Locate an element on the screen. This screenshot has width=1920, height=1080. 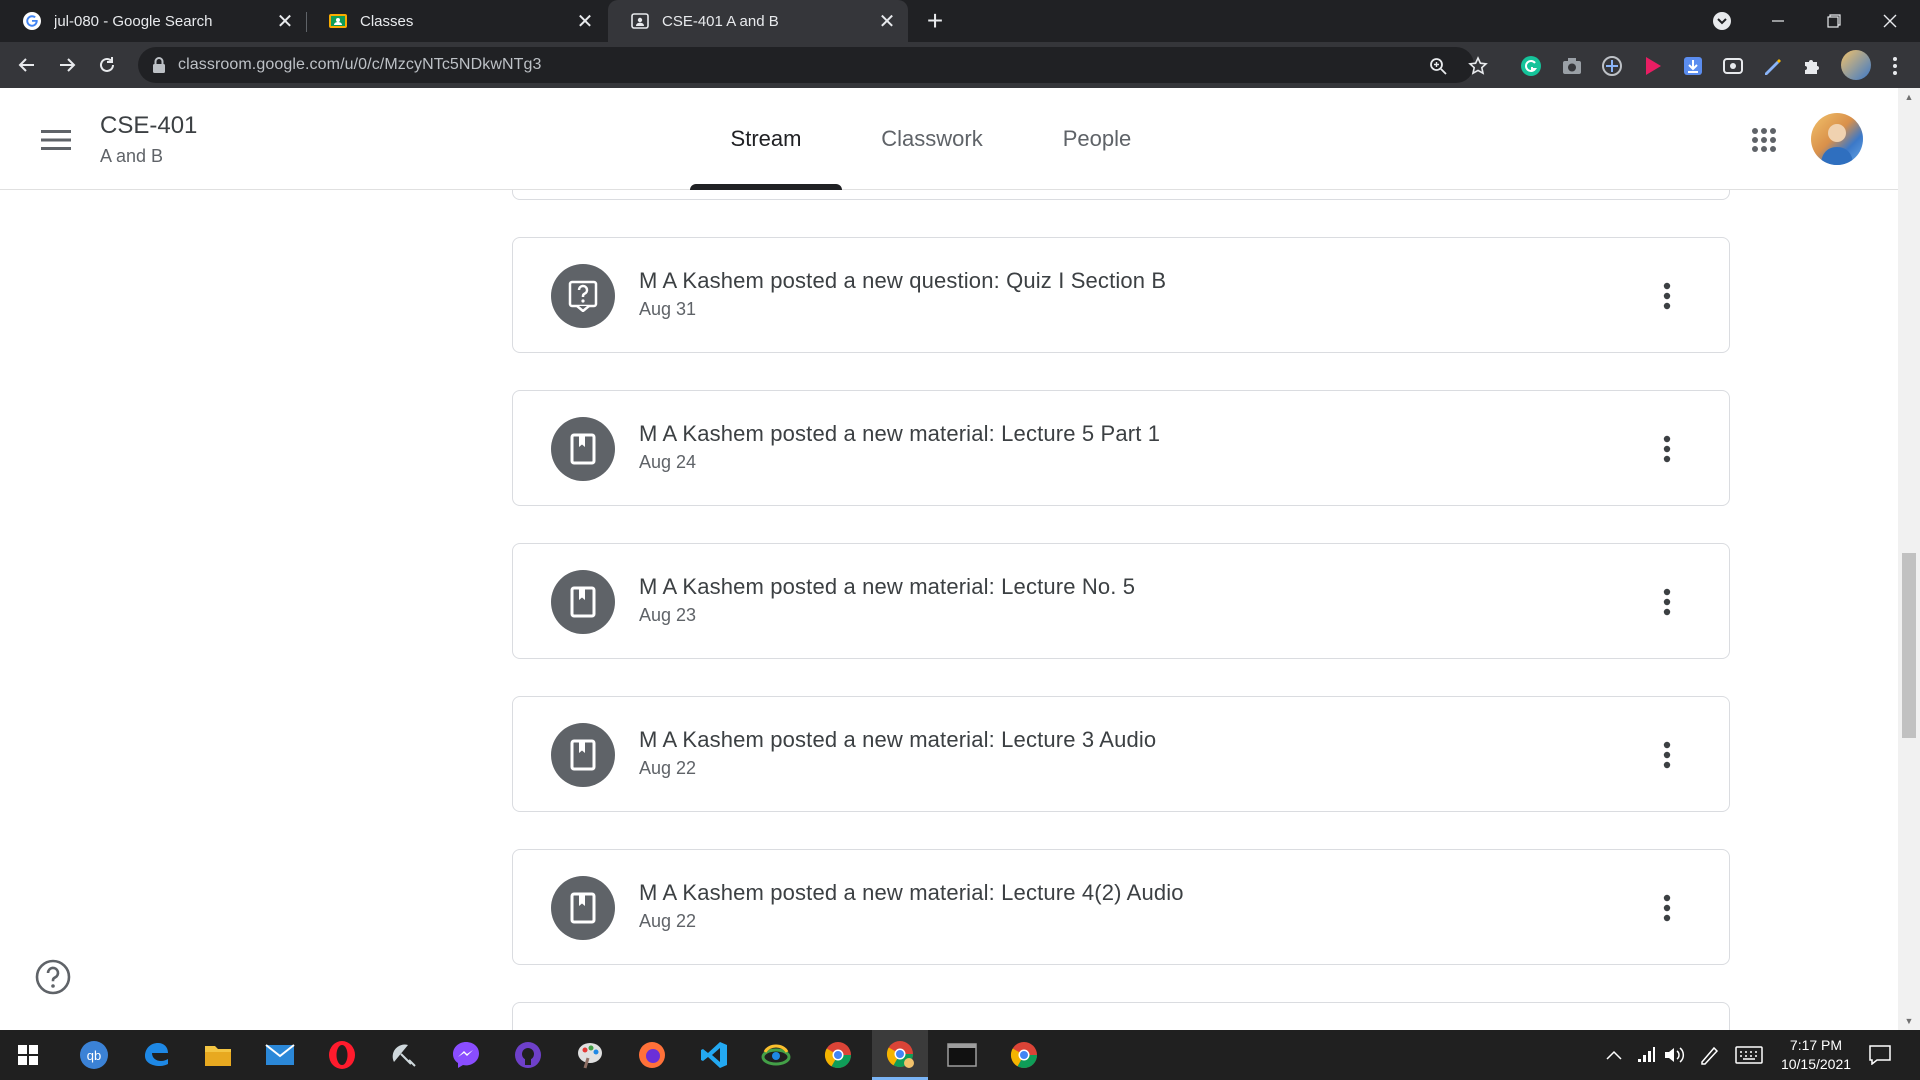
reload-button is located at coordinates (107, 65).